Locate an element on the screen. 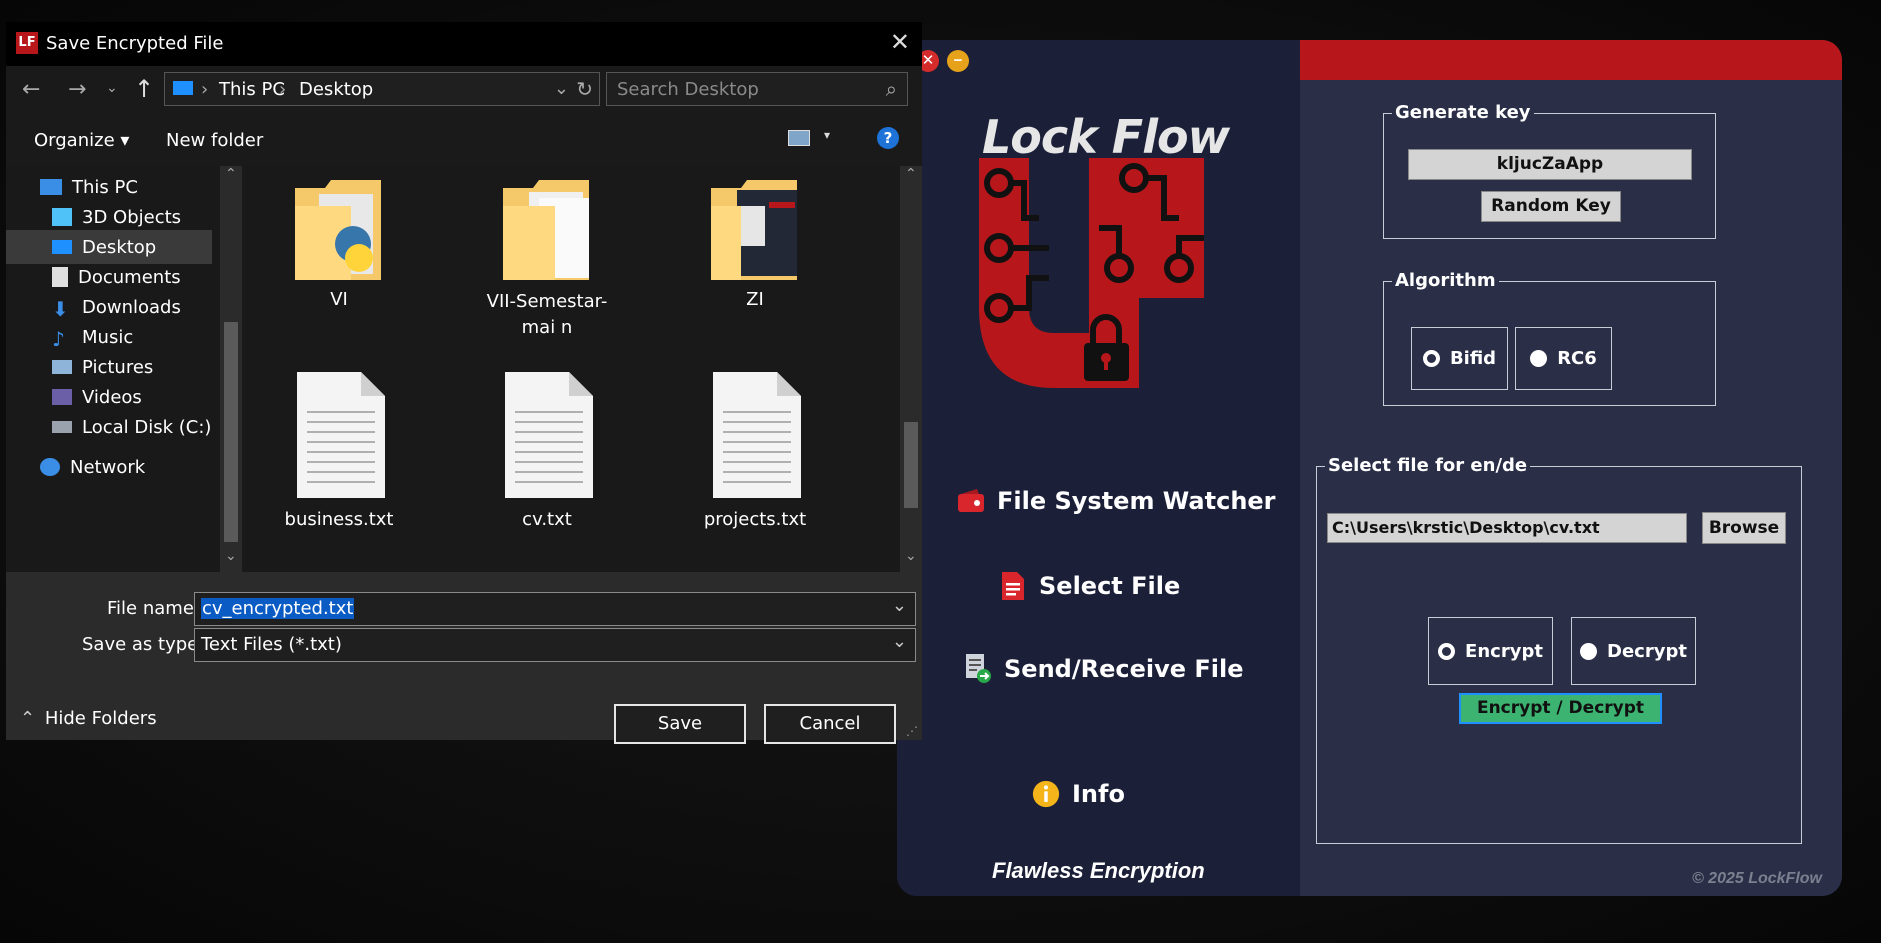 The width and height of the screenshot is (1881, 943). hide-folders-button: ⌃ Hide Folders is located at coordinates (88, 718).